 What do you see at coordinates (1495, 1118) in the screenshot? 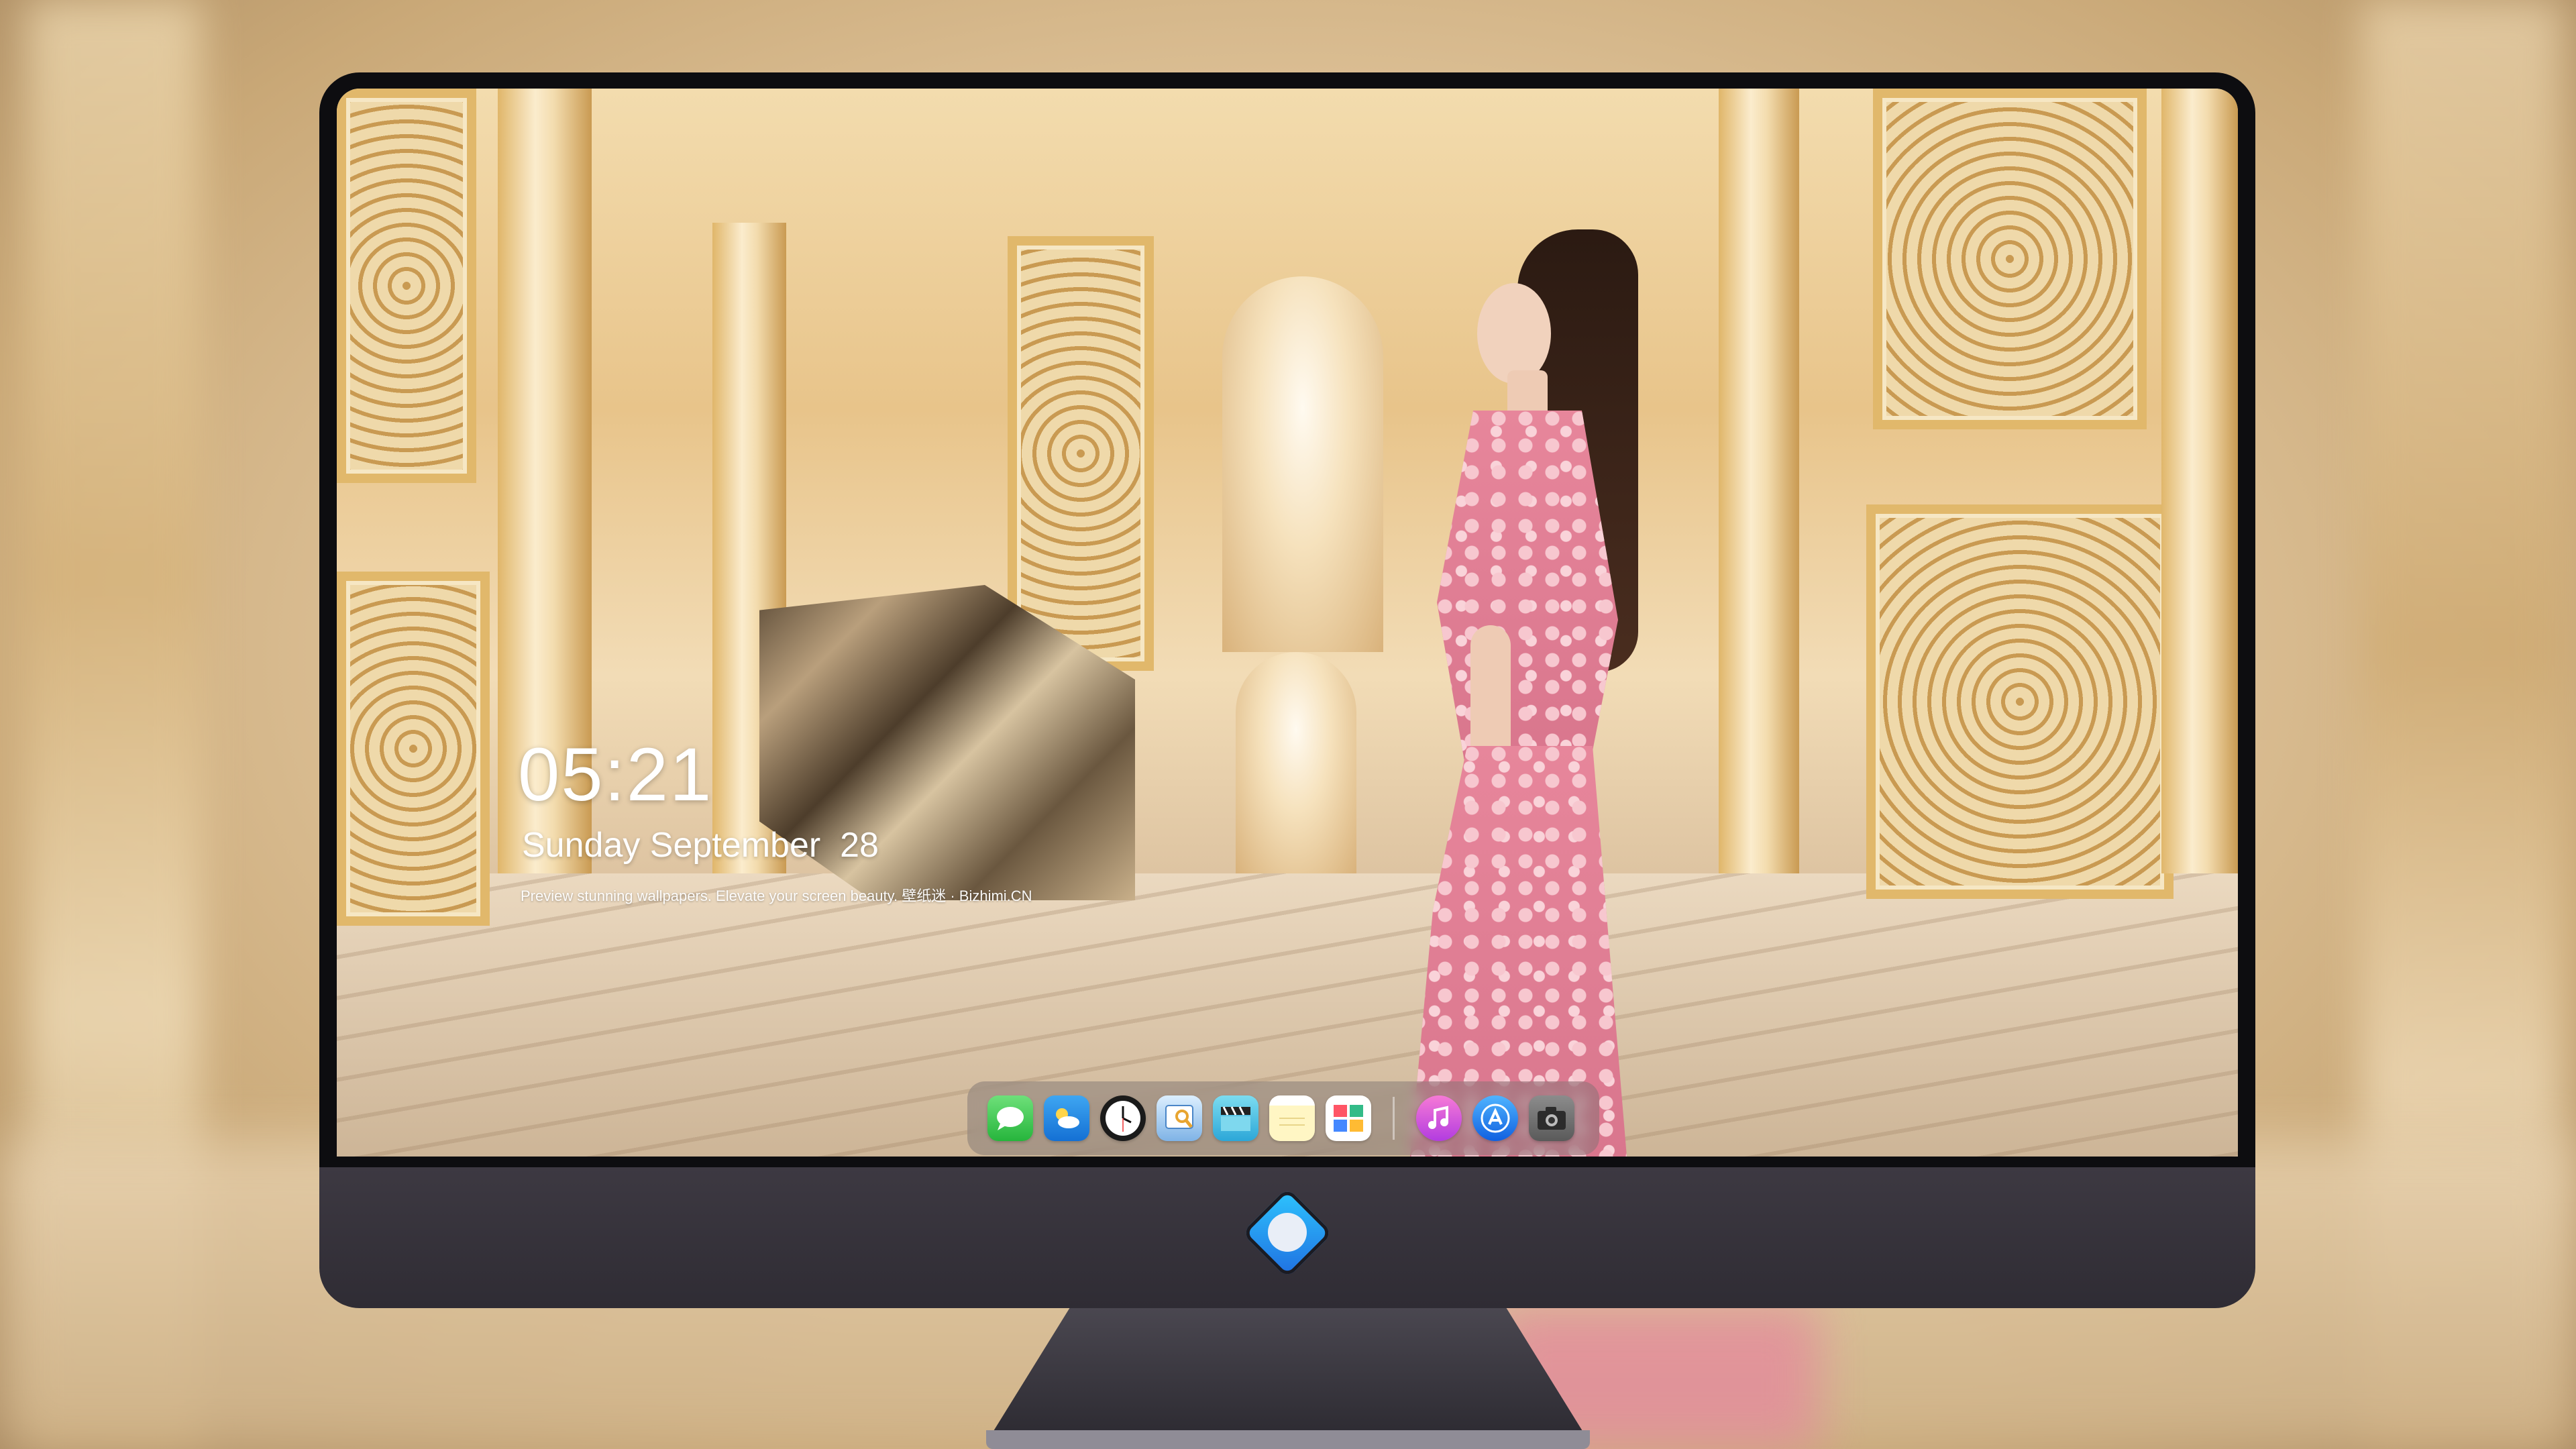
I see `app-store-icon` at bounding box center [1495, 1118].